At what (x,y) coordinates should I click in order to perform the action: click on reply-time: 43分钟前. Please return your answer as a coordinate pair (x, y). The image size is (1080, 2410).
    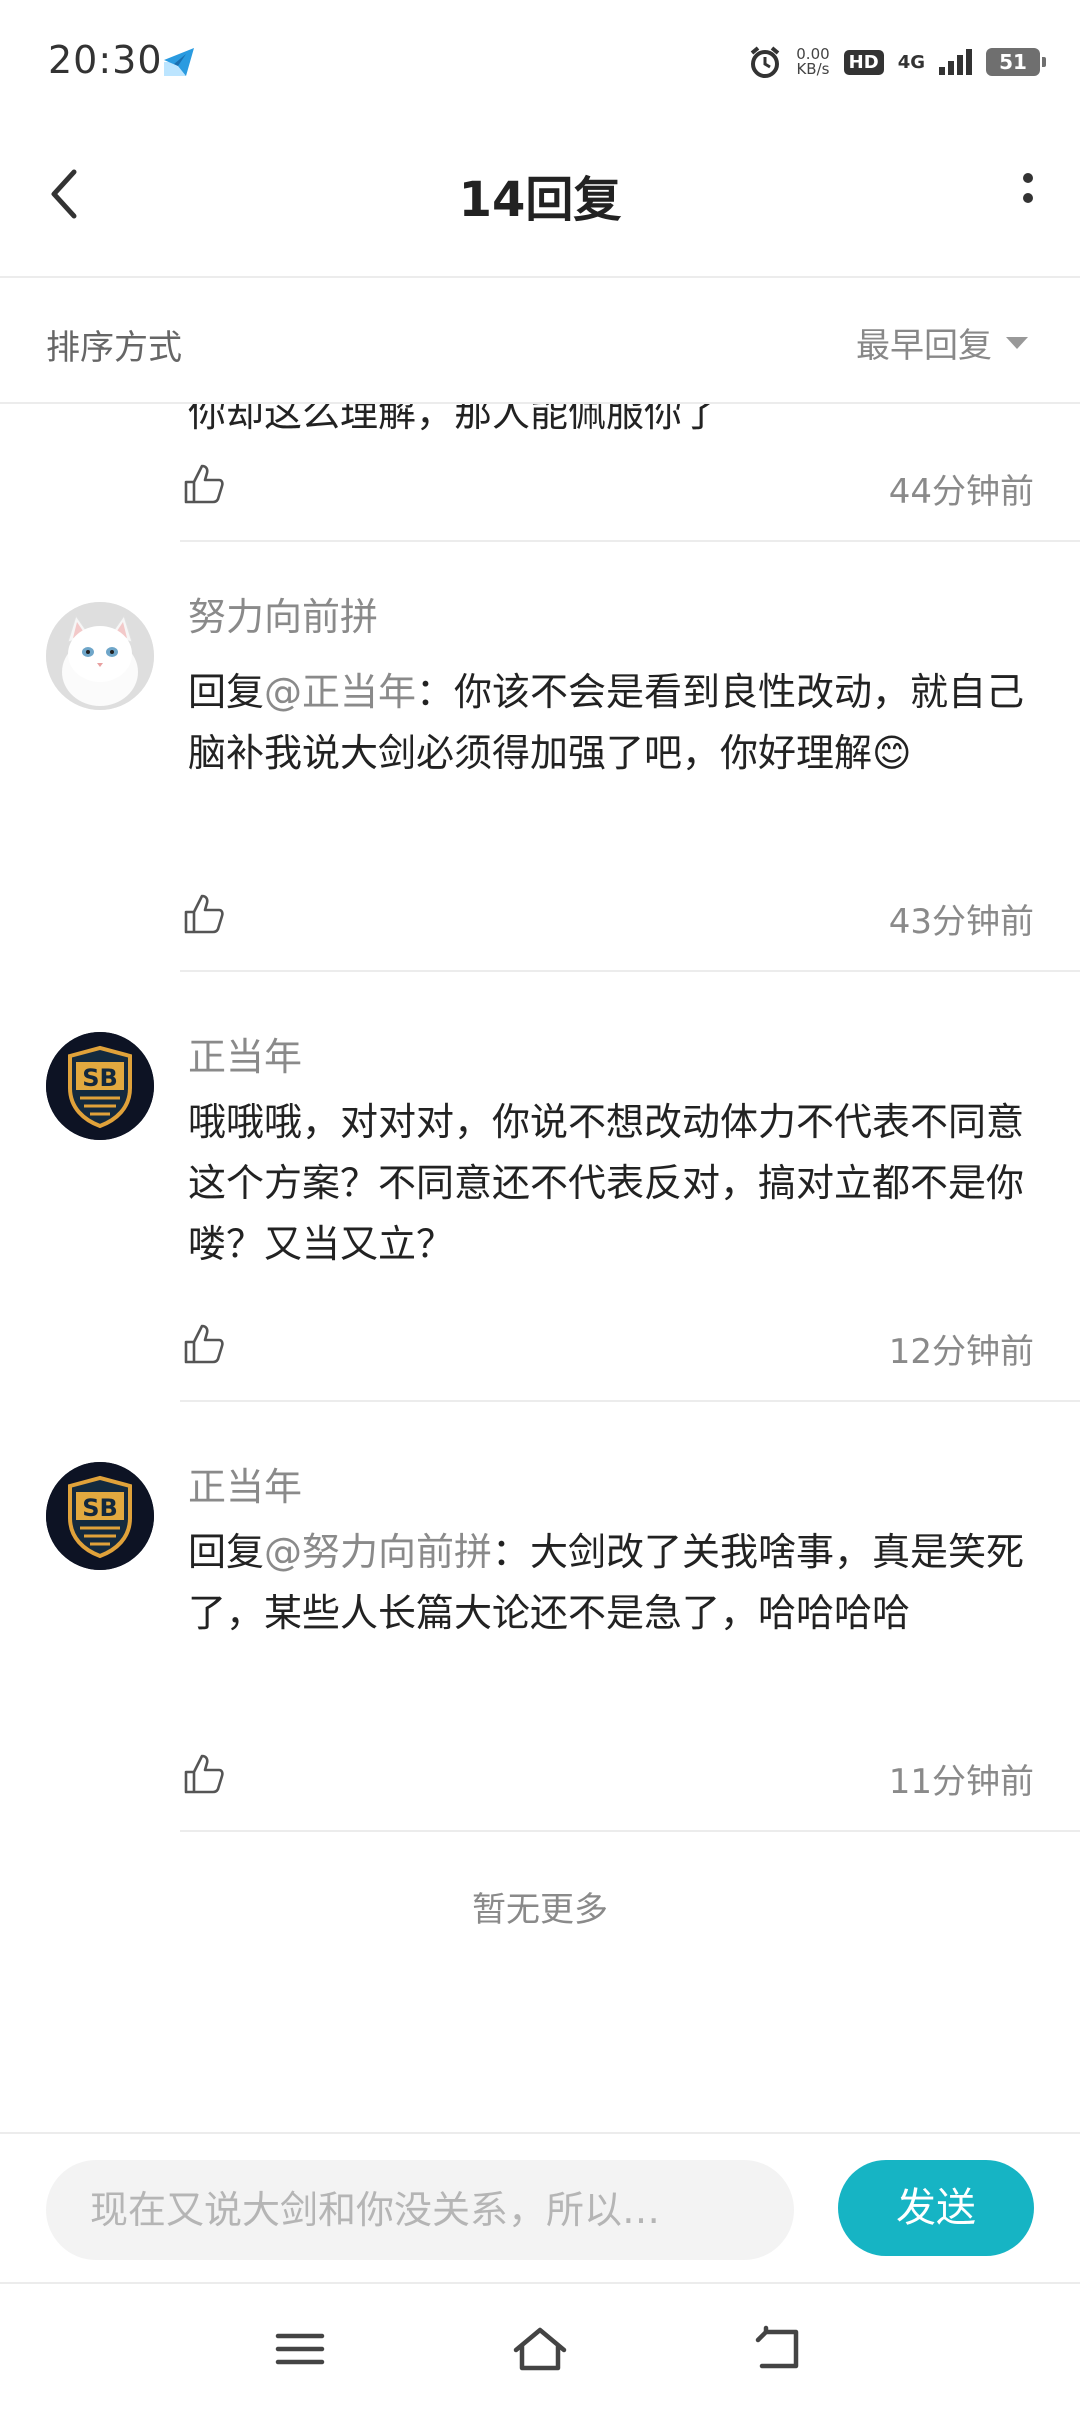
    Looking at the image, I should click on (961, 922).